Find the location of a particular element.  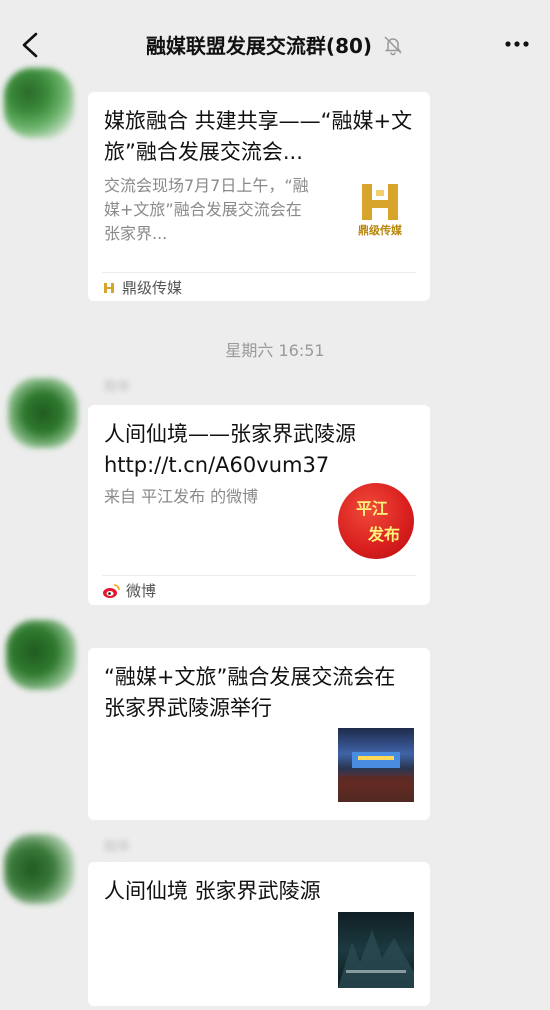

chat-title-wrap: 融媒联盟发展交流群(80) is located at coordinates (275, 44).